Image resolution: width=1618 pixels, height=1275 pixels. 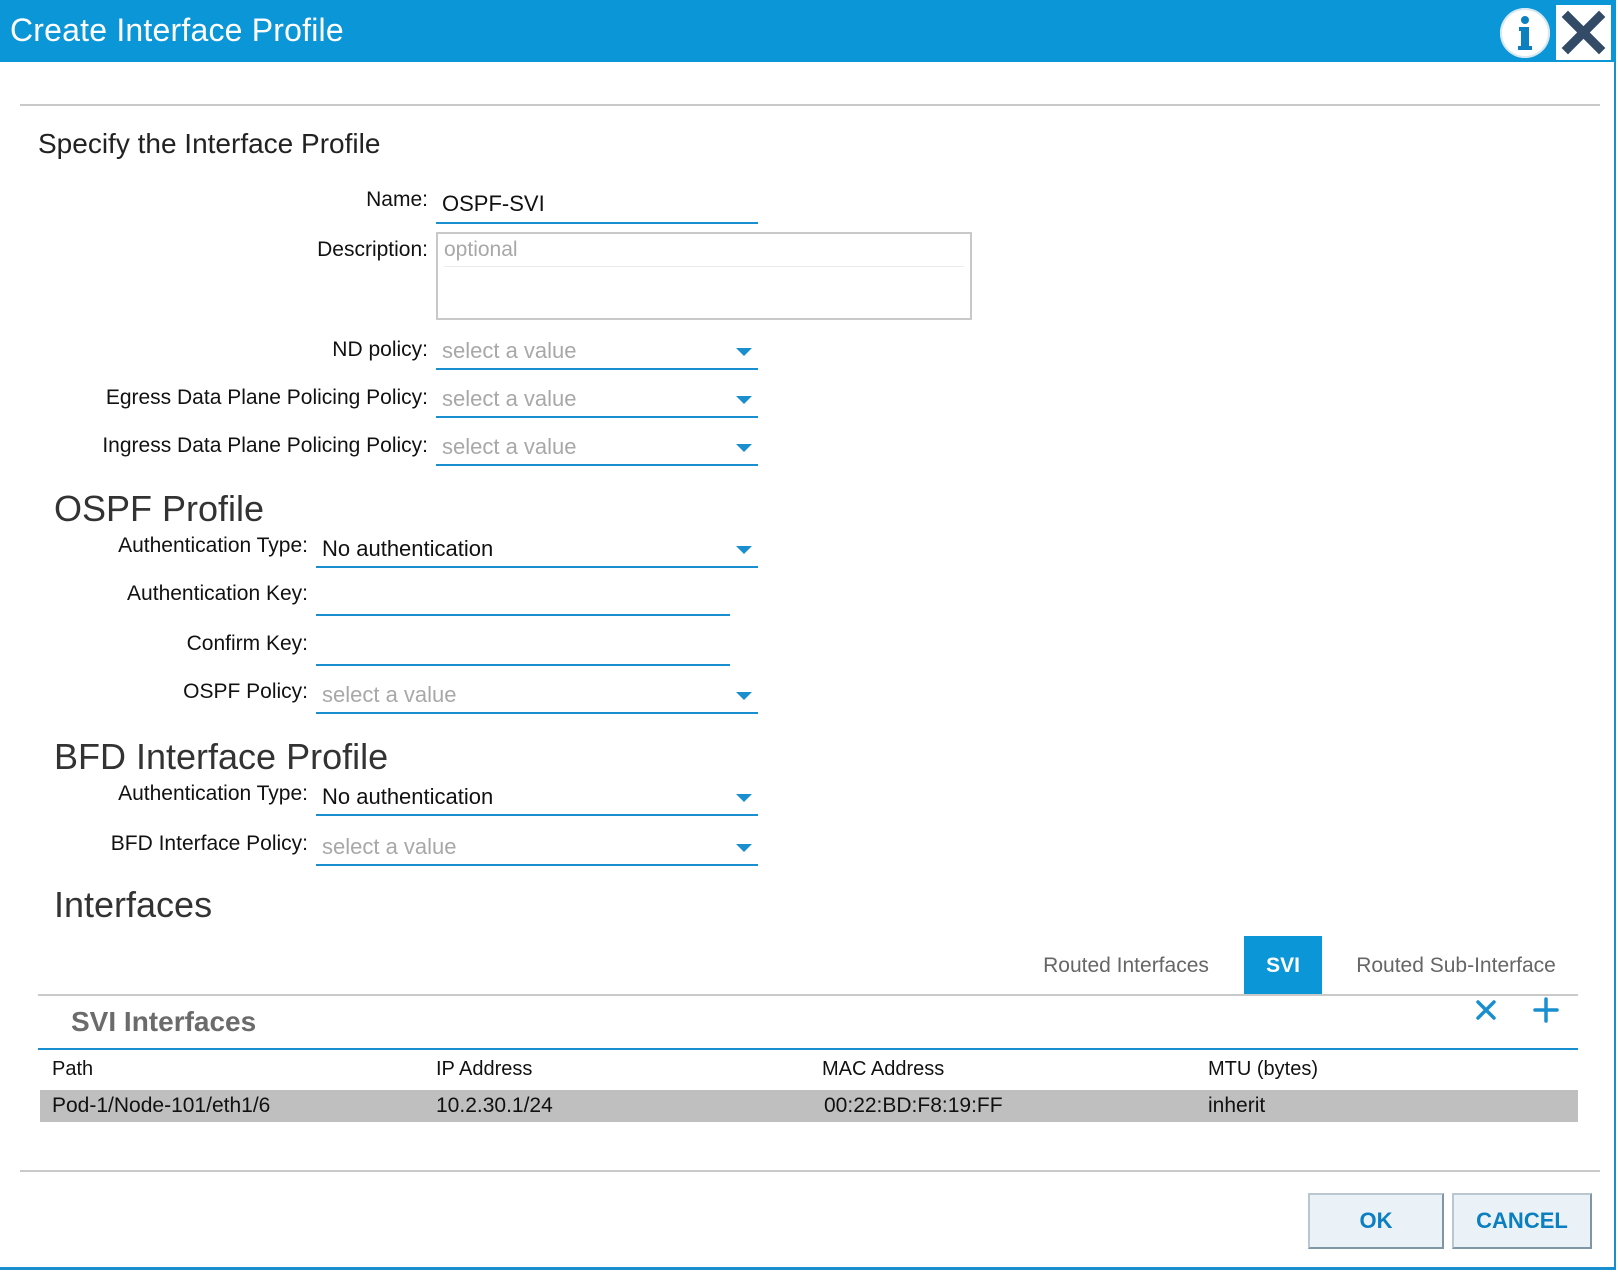 What do you see at coordinates (245, 691) in the screenshot?
I see `ospf-policy-label: OSPF Policy:` at bounding box center [245, 691].